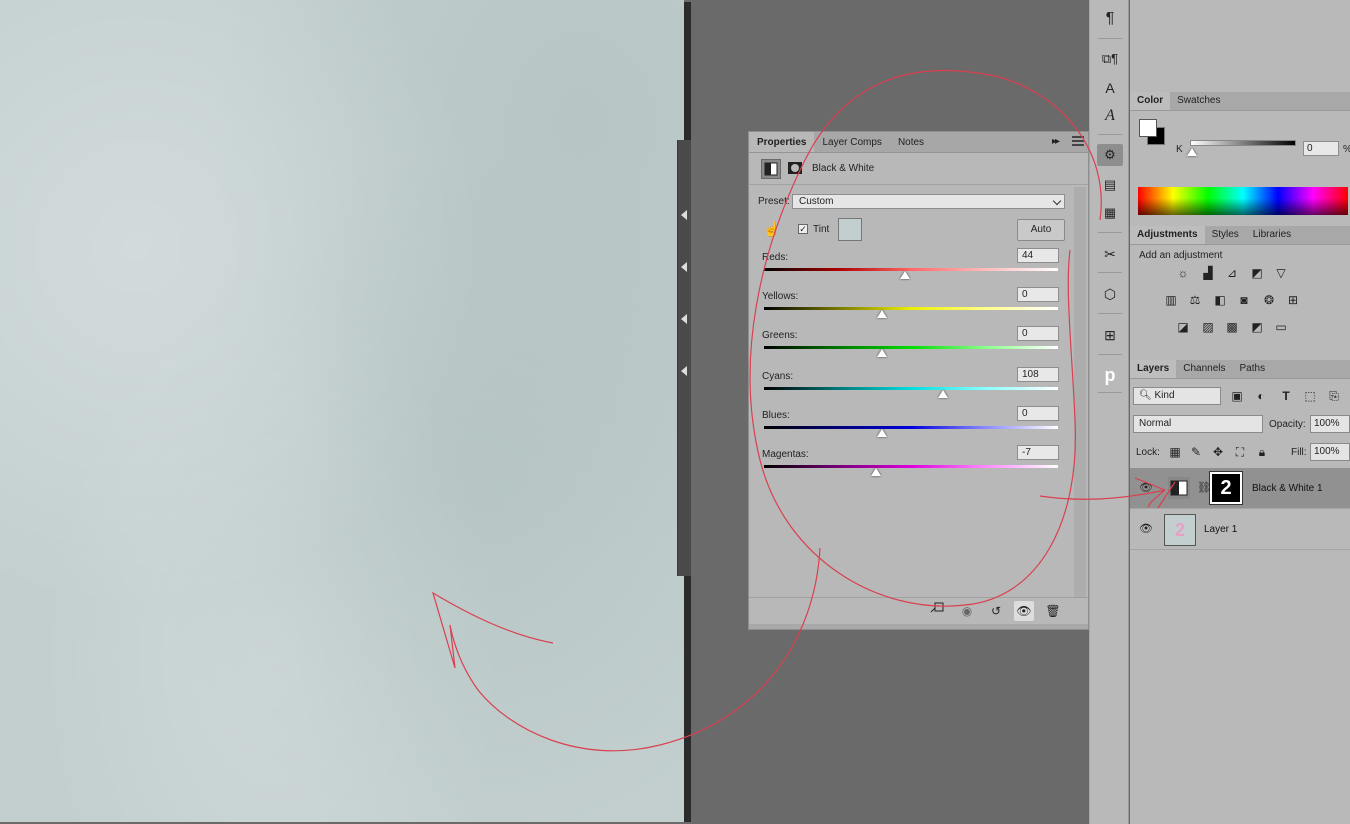 The image size is (1350, 824). I want to click on lock-position-icon: ✥, so click(1218, 452).